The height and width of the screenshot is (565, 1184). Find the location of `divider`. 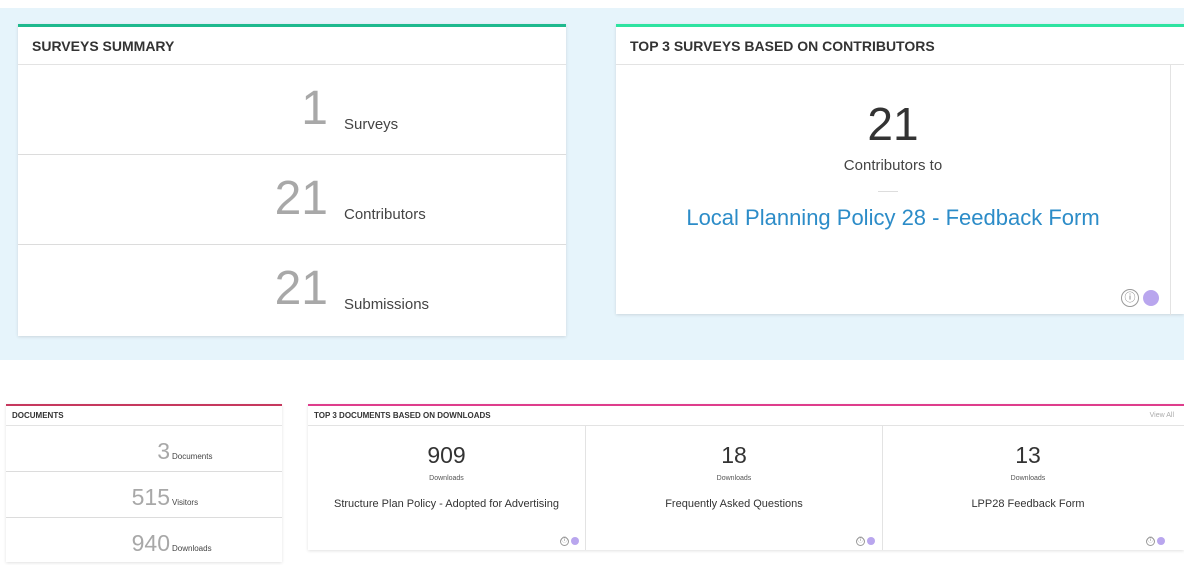

divider is located at coordinates (888, 191).